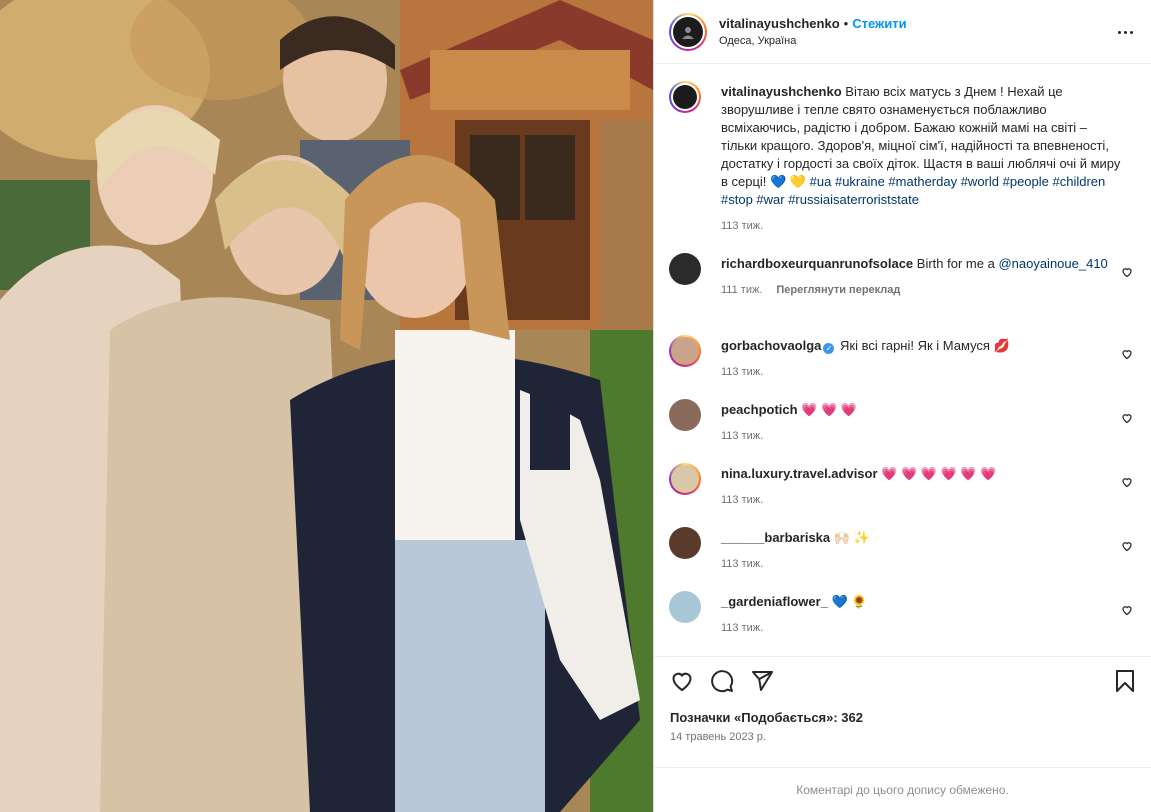  I want to click on caption-username: vitalinayushchenko, so click(781, 91).